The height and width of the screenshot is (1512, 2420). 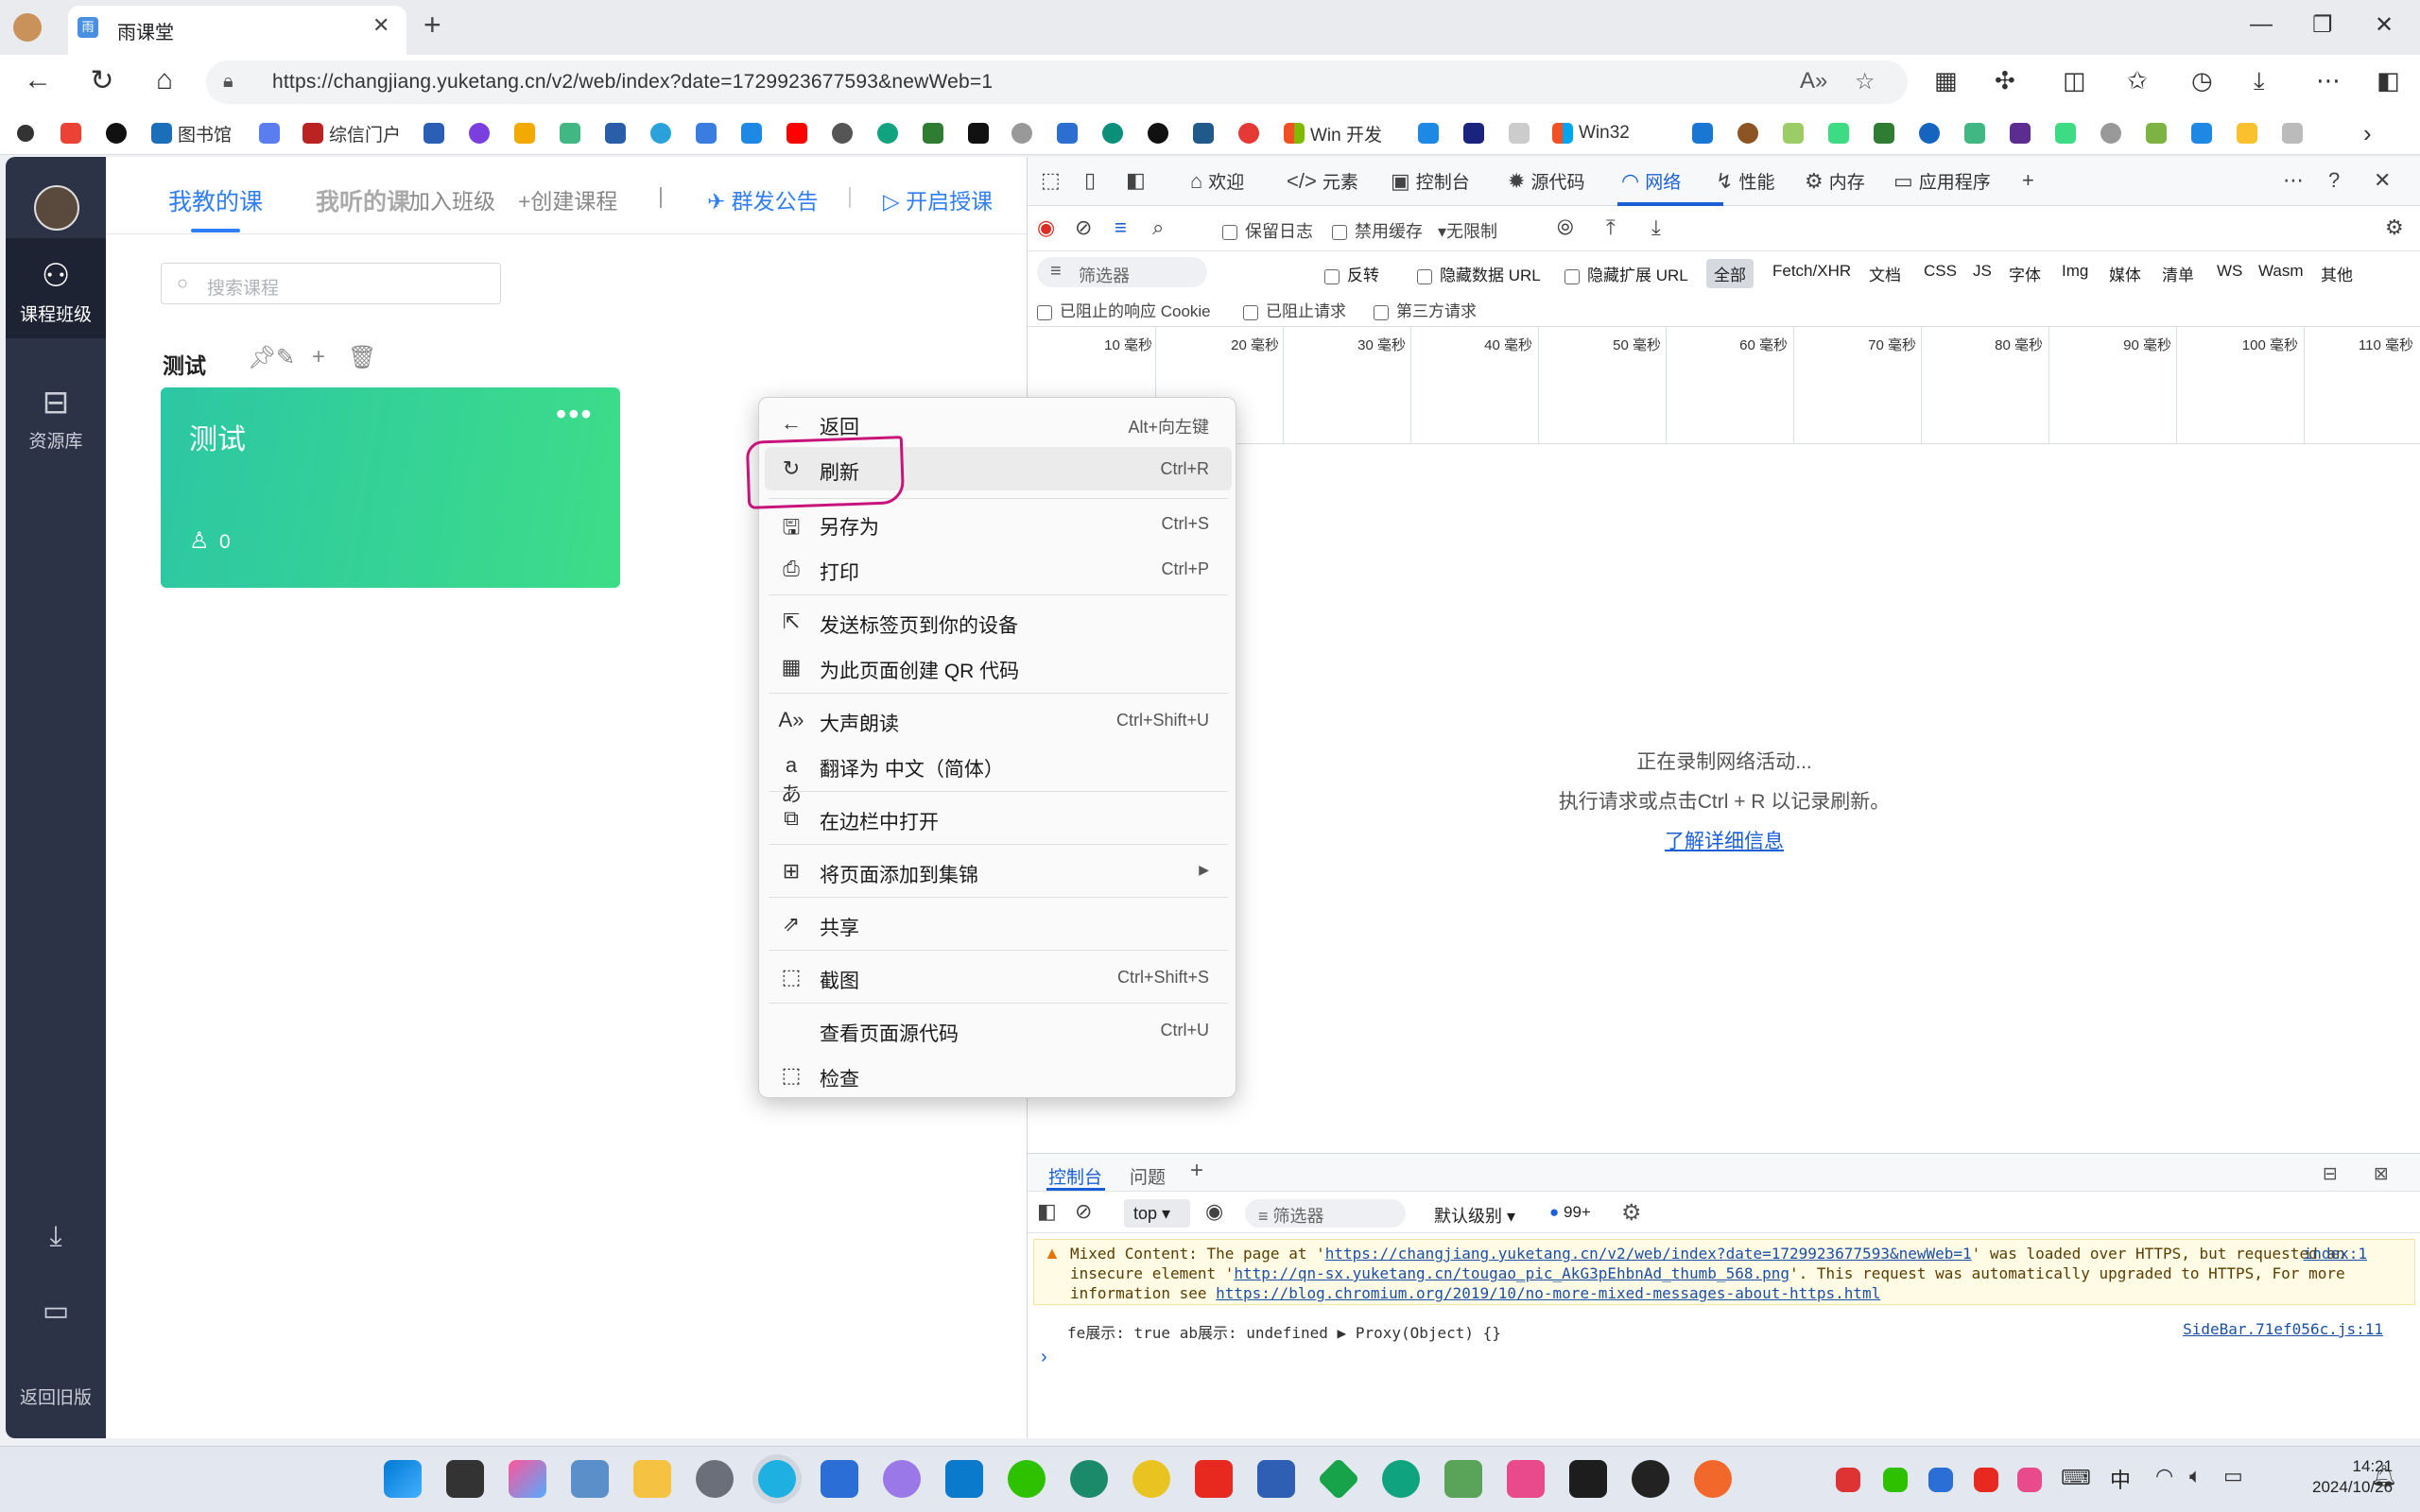 I want to click on runoob-icon, so click(x=1463, y=1479).